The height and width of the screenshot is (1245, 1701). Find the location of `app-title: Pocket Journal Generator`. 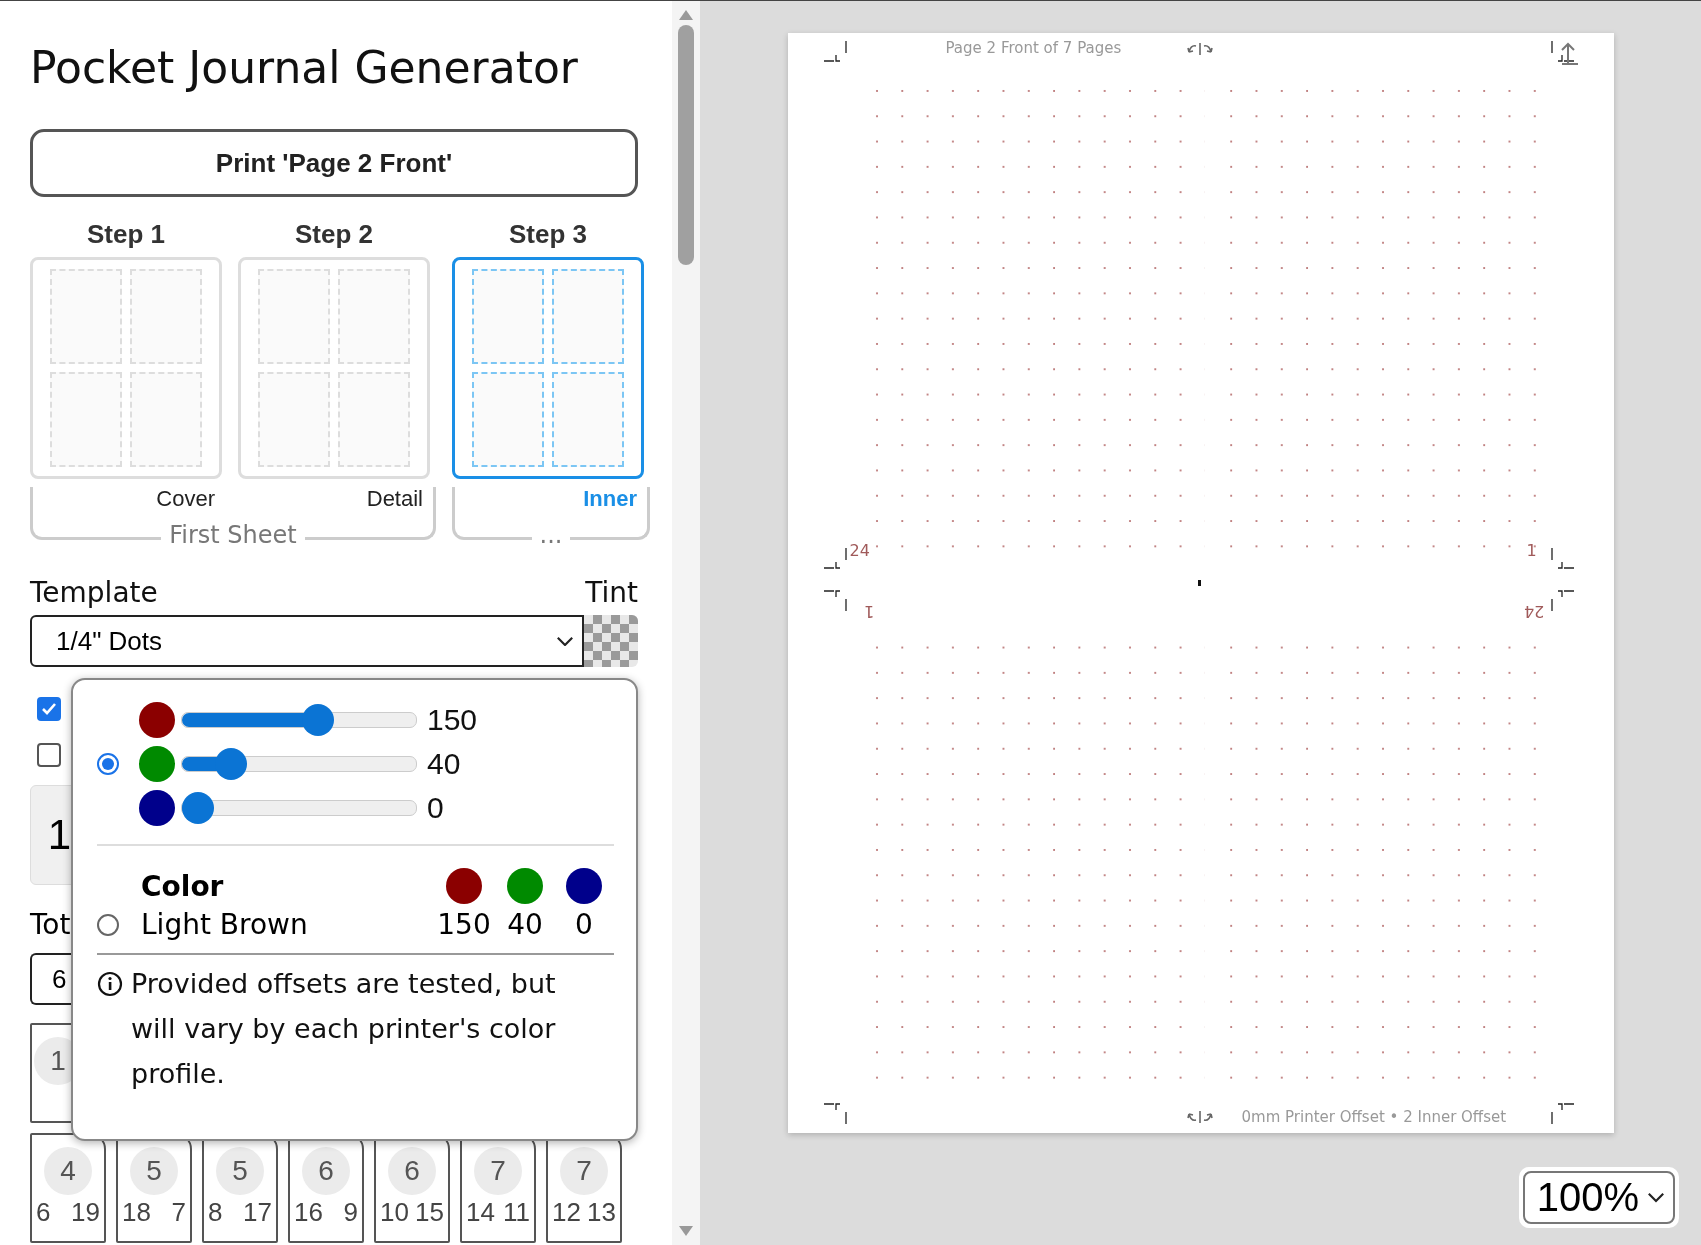

app-title: Pocket Journal Generator is located at coordinates (304, 68).